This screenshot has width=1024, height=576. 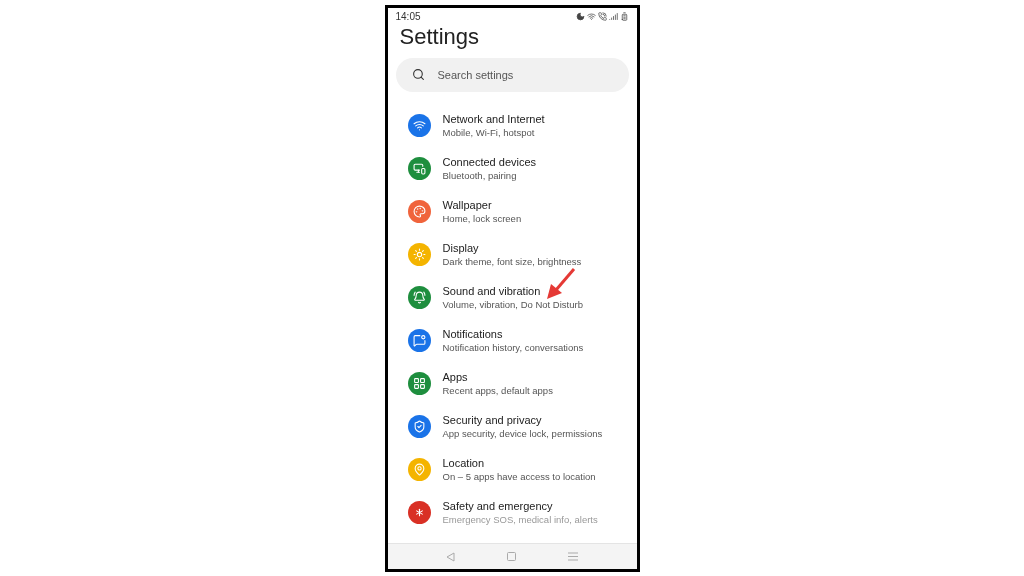 I want to click on item-subtitle: Recent apps, default apps, so click(x=497, y=390).